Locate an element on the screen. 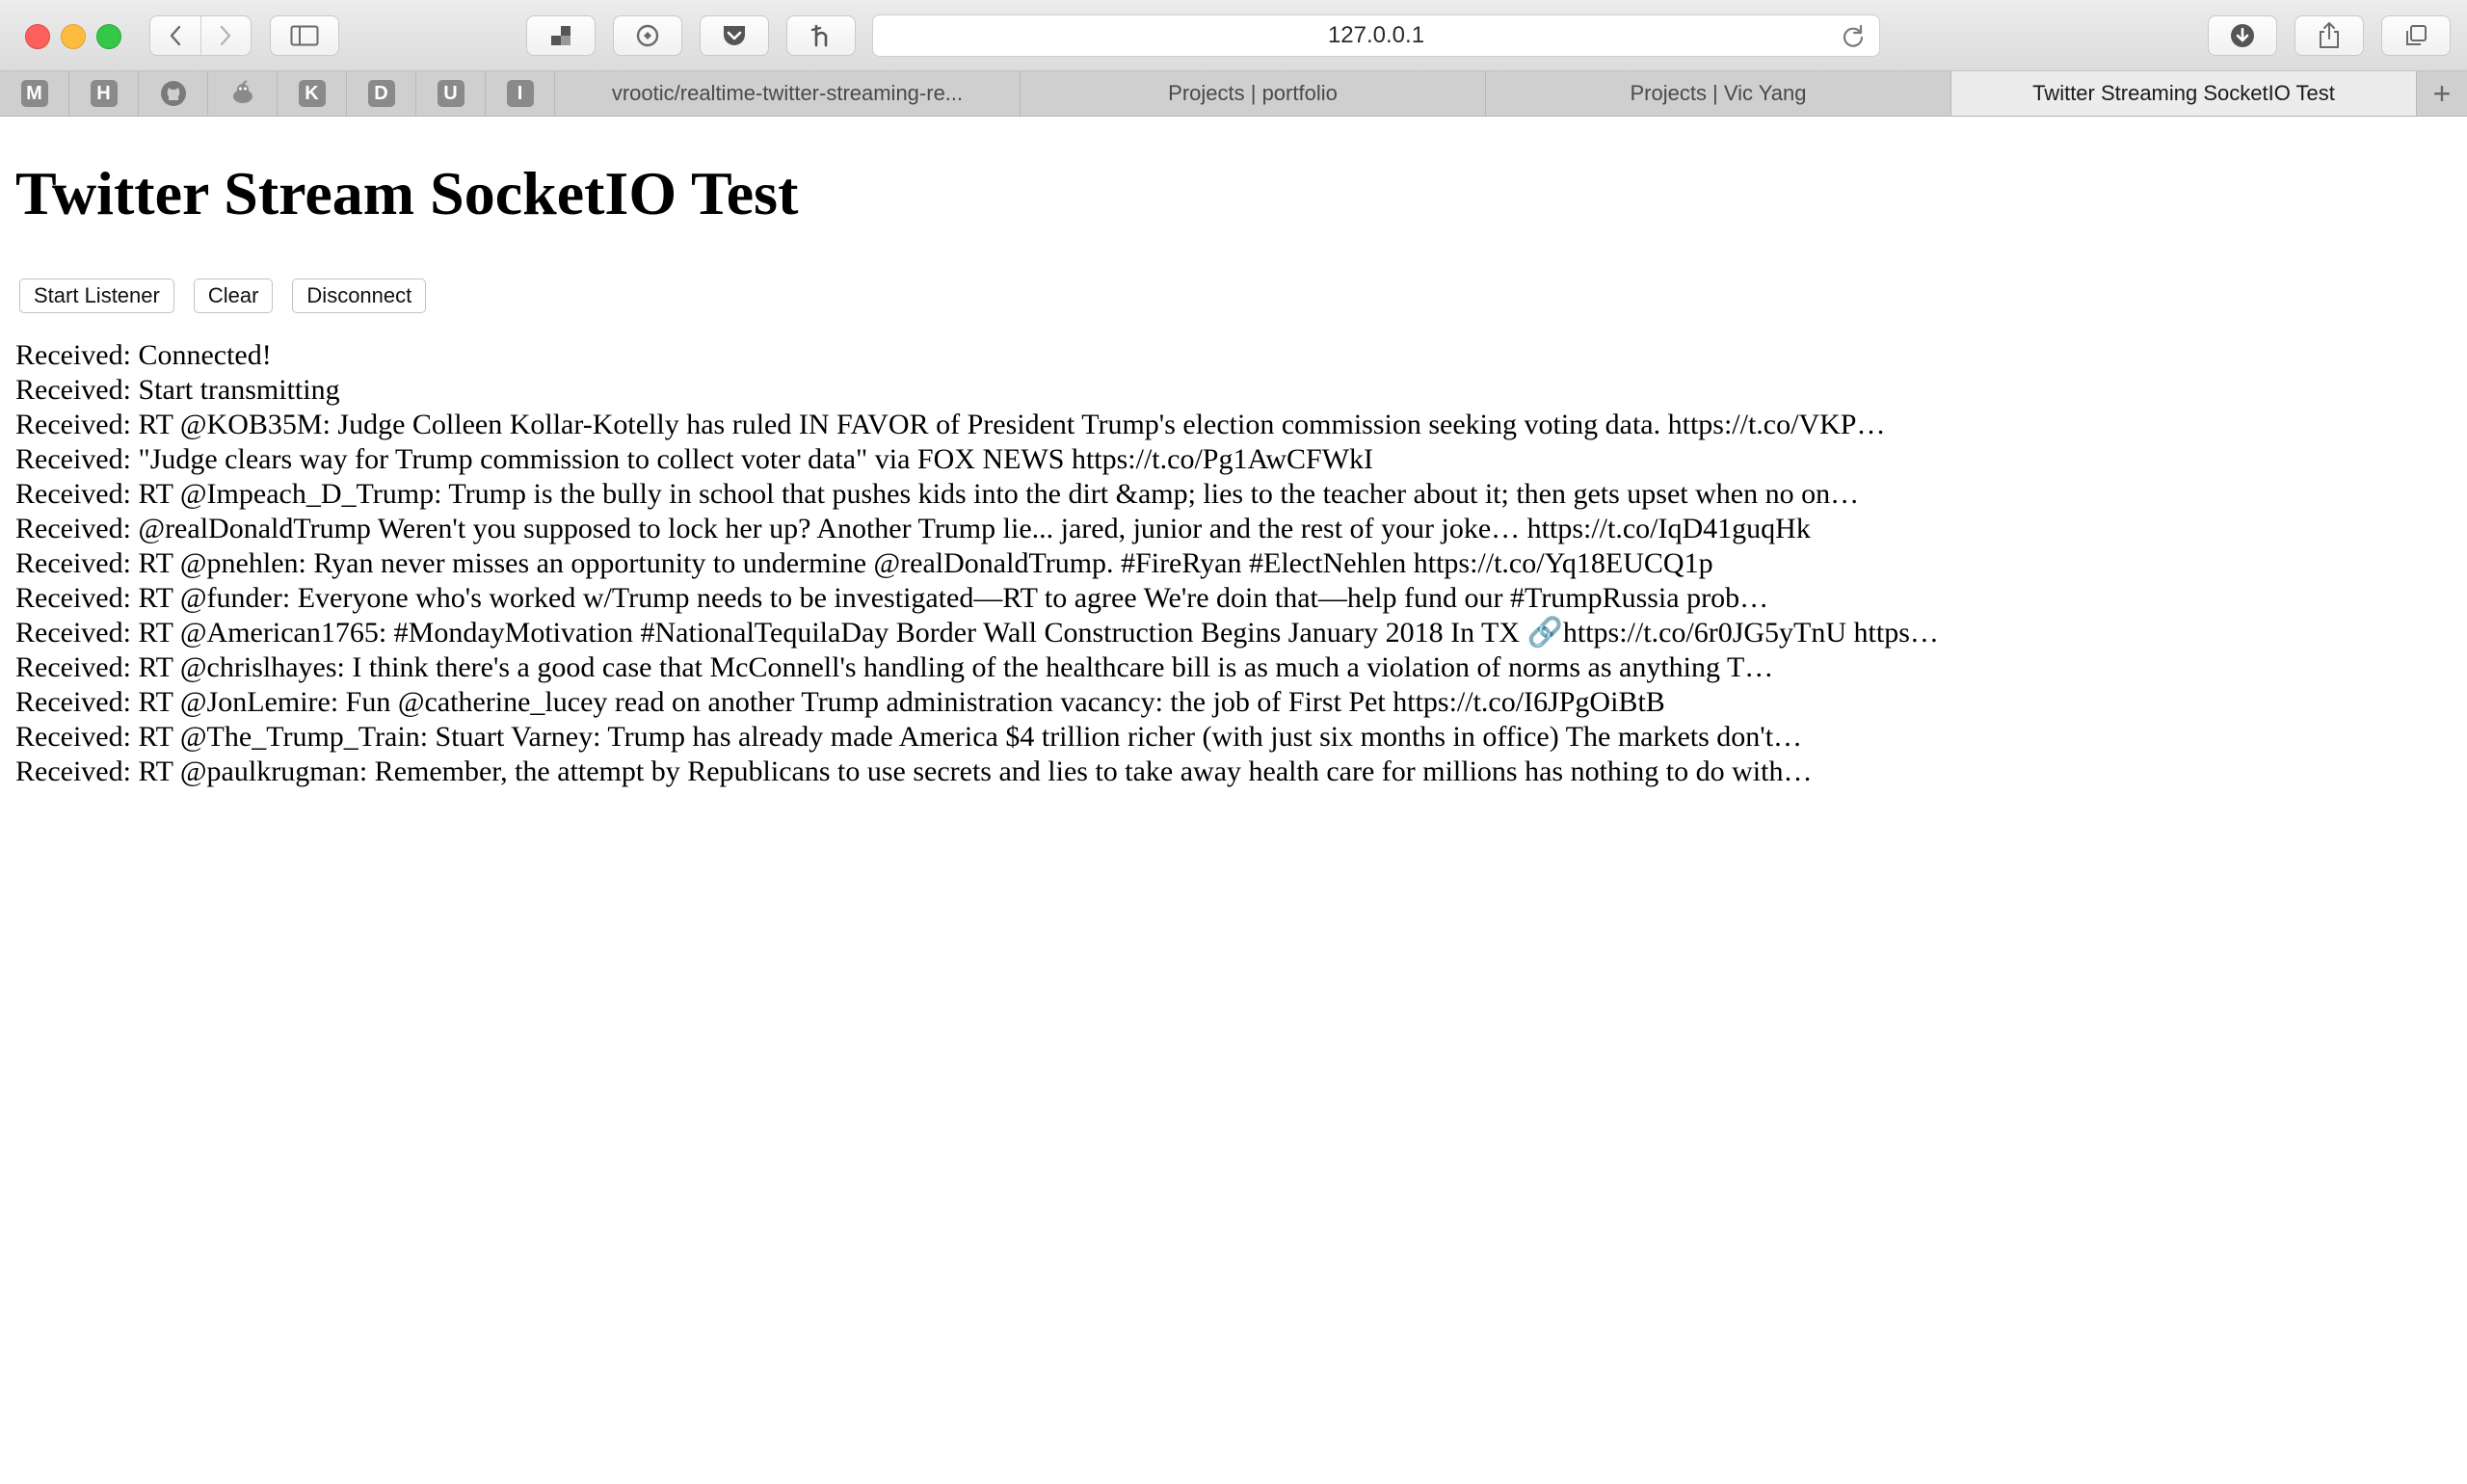 This screenshot has width=2467, height=1484. favorite-github is located at coordinates (173, 93).